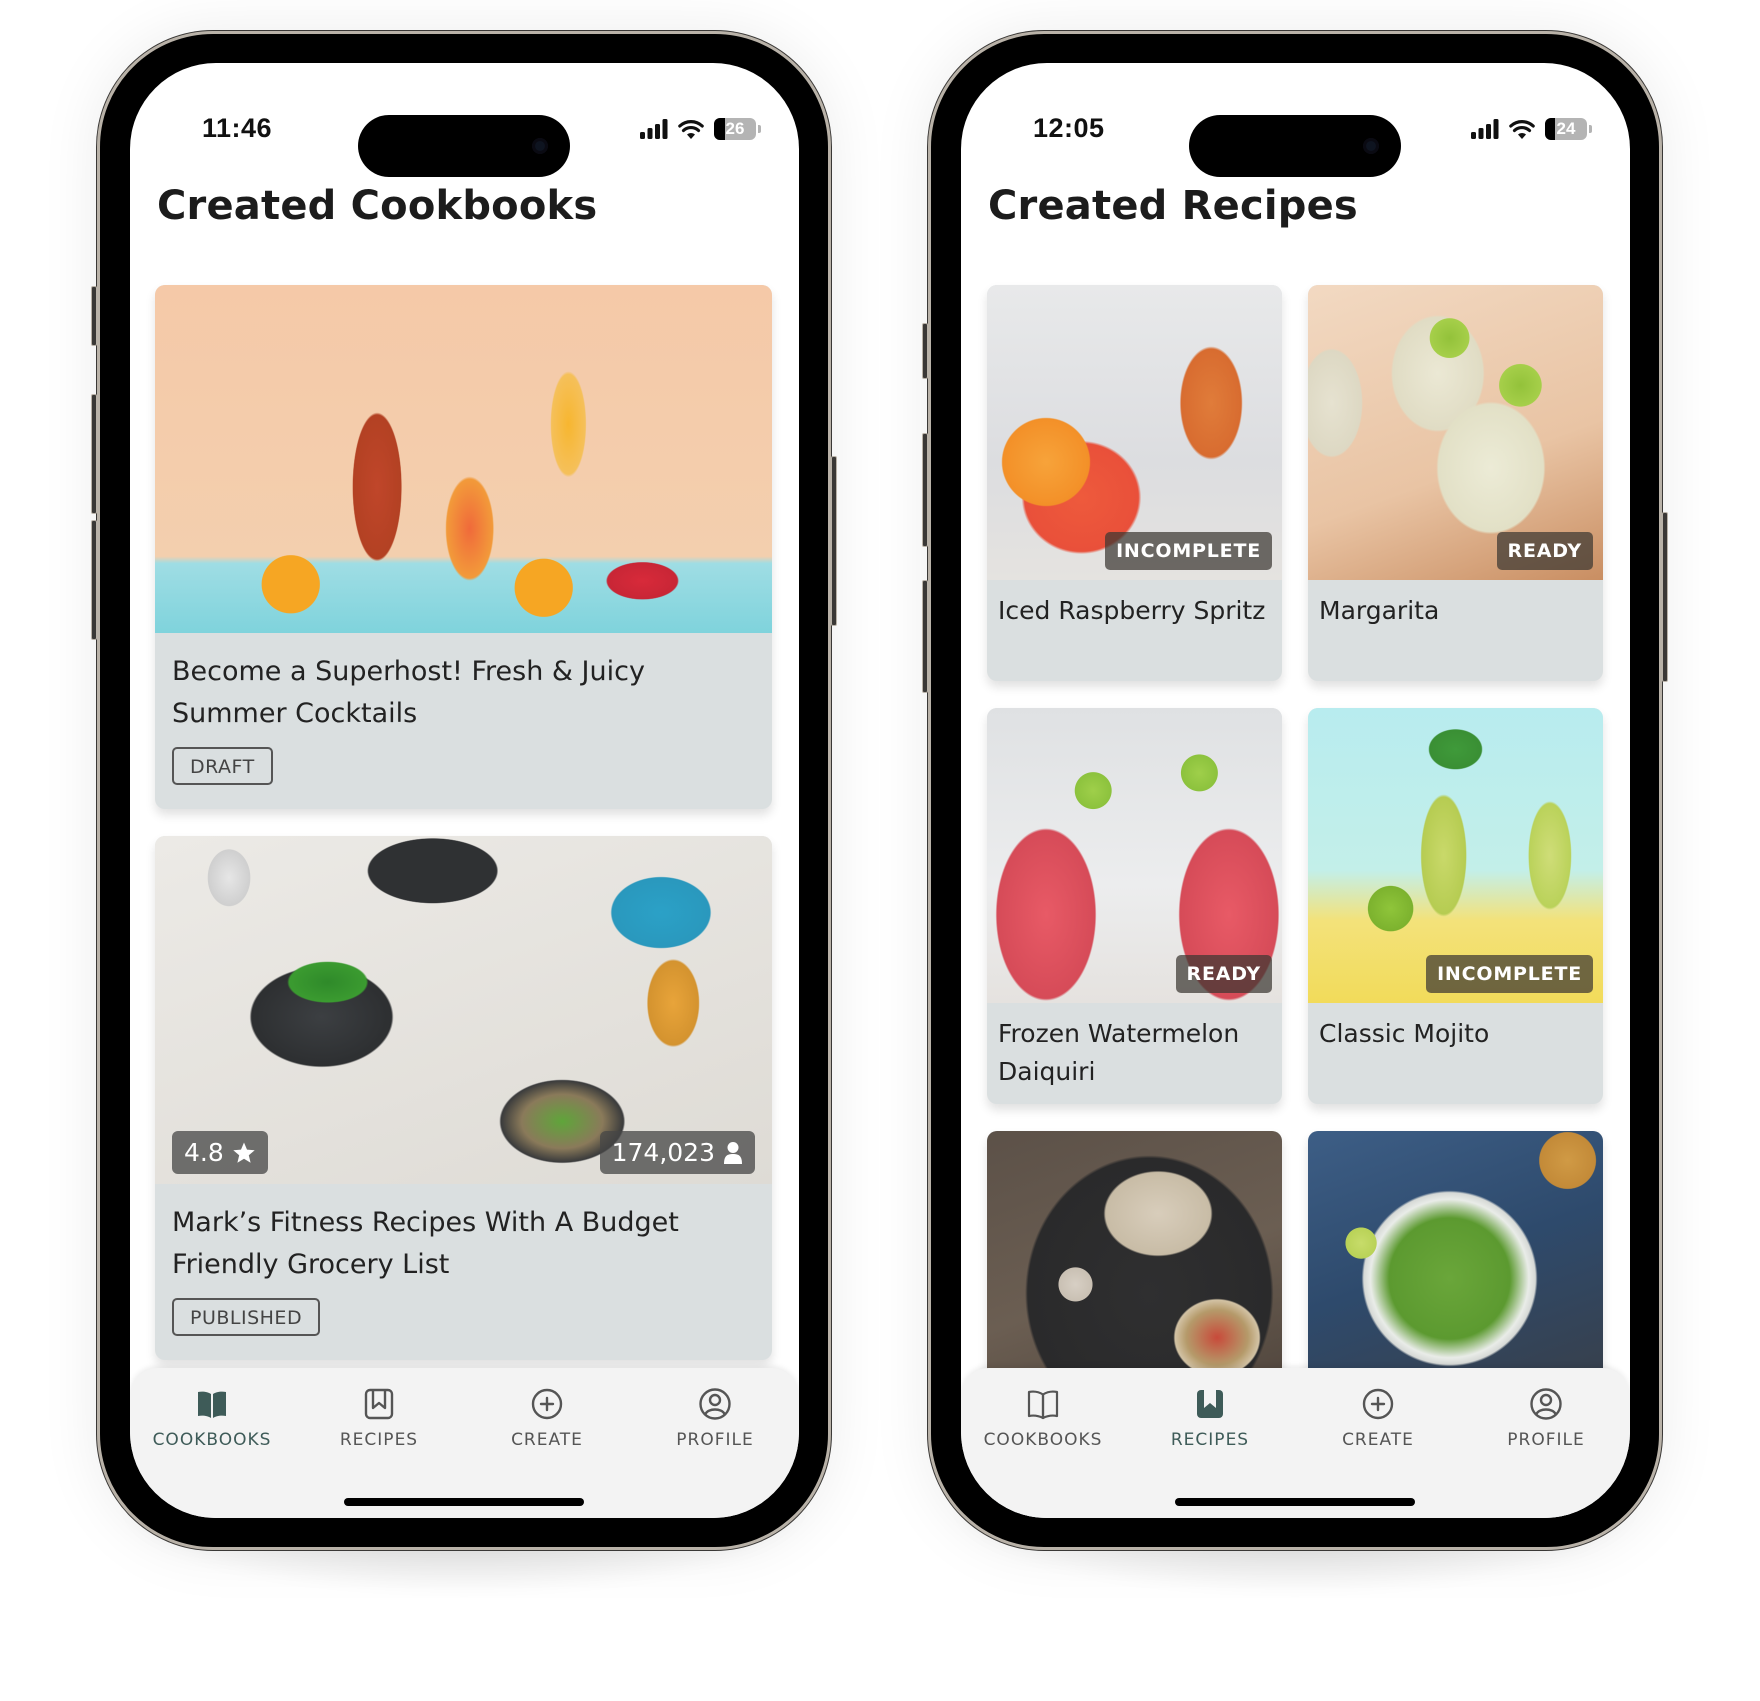  I want to click on status-time: 11:46, so click(237, 128).